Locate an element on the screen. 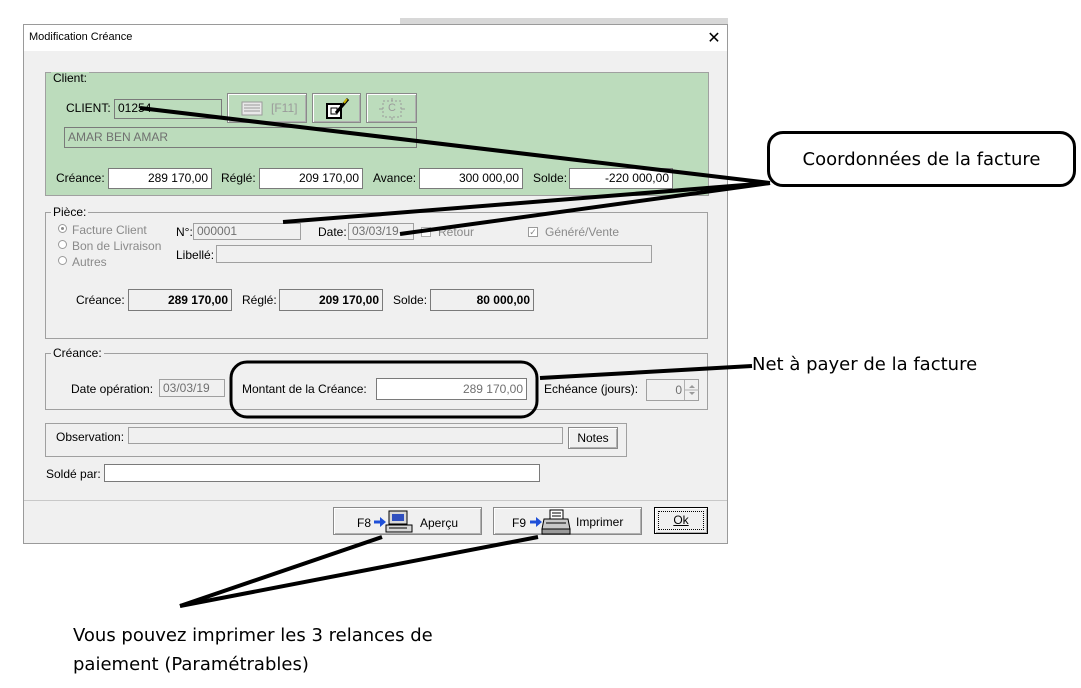 The height and width of the screenshot is (688, 1081). piece-creance-label: Créance: is located at coordinates (100, 300).